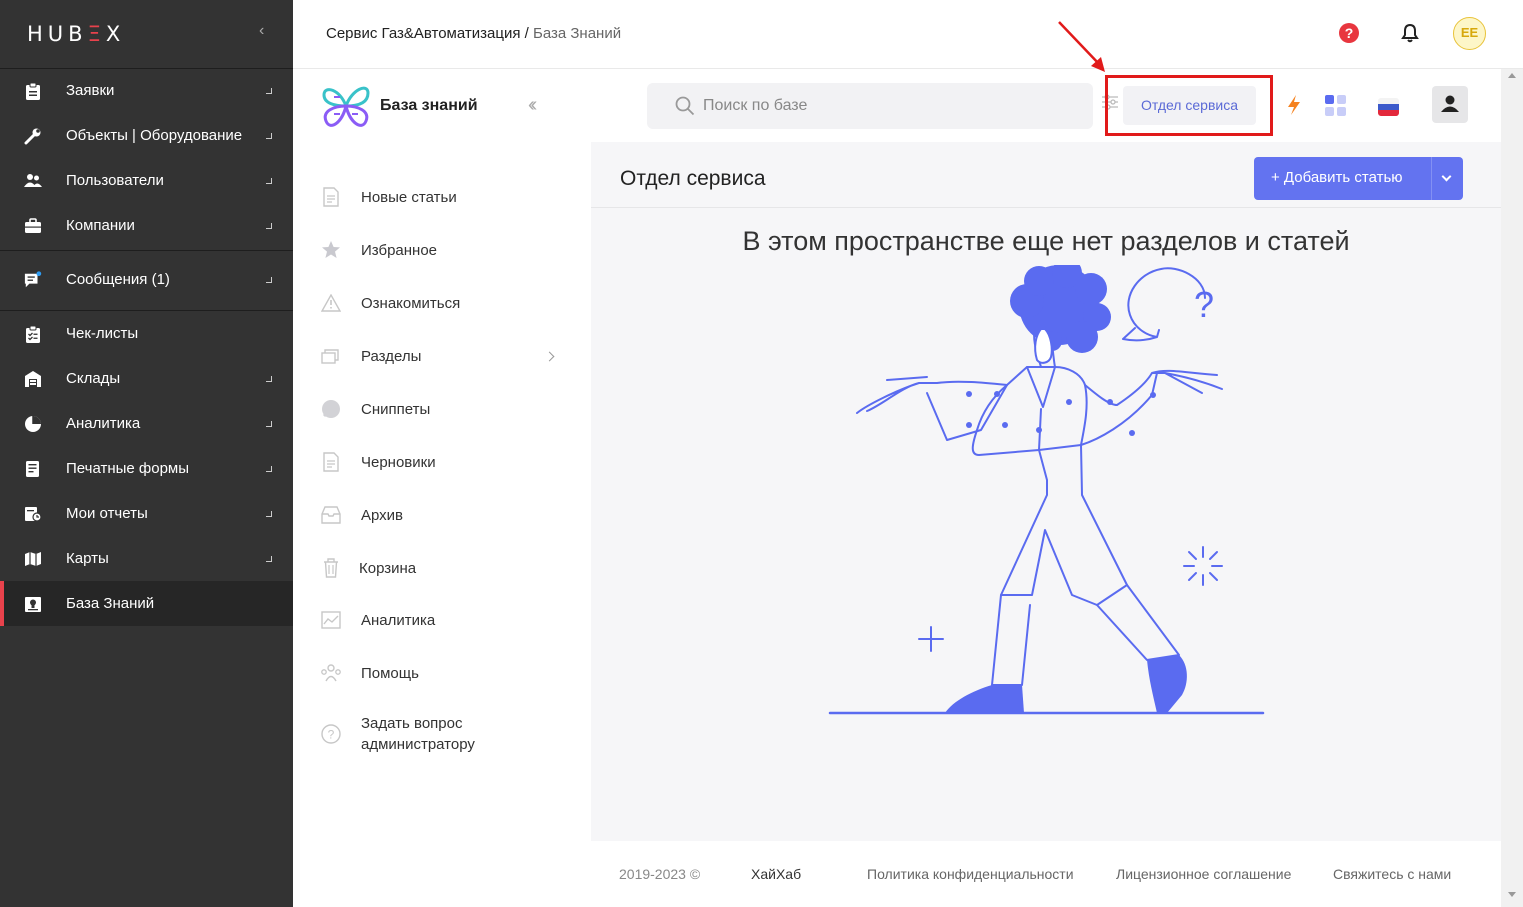 The image size is (1523, 907). I want to click on add-article-label: + Добавить статью, so click(1337, 177).